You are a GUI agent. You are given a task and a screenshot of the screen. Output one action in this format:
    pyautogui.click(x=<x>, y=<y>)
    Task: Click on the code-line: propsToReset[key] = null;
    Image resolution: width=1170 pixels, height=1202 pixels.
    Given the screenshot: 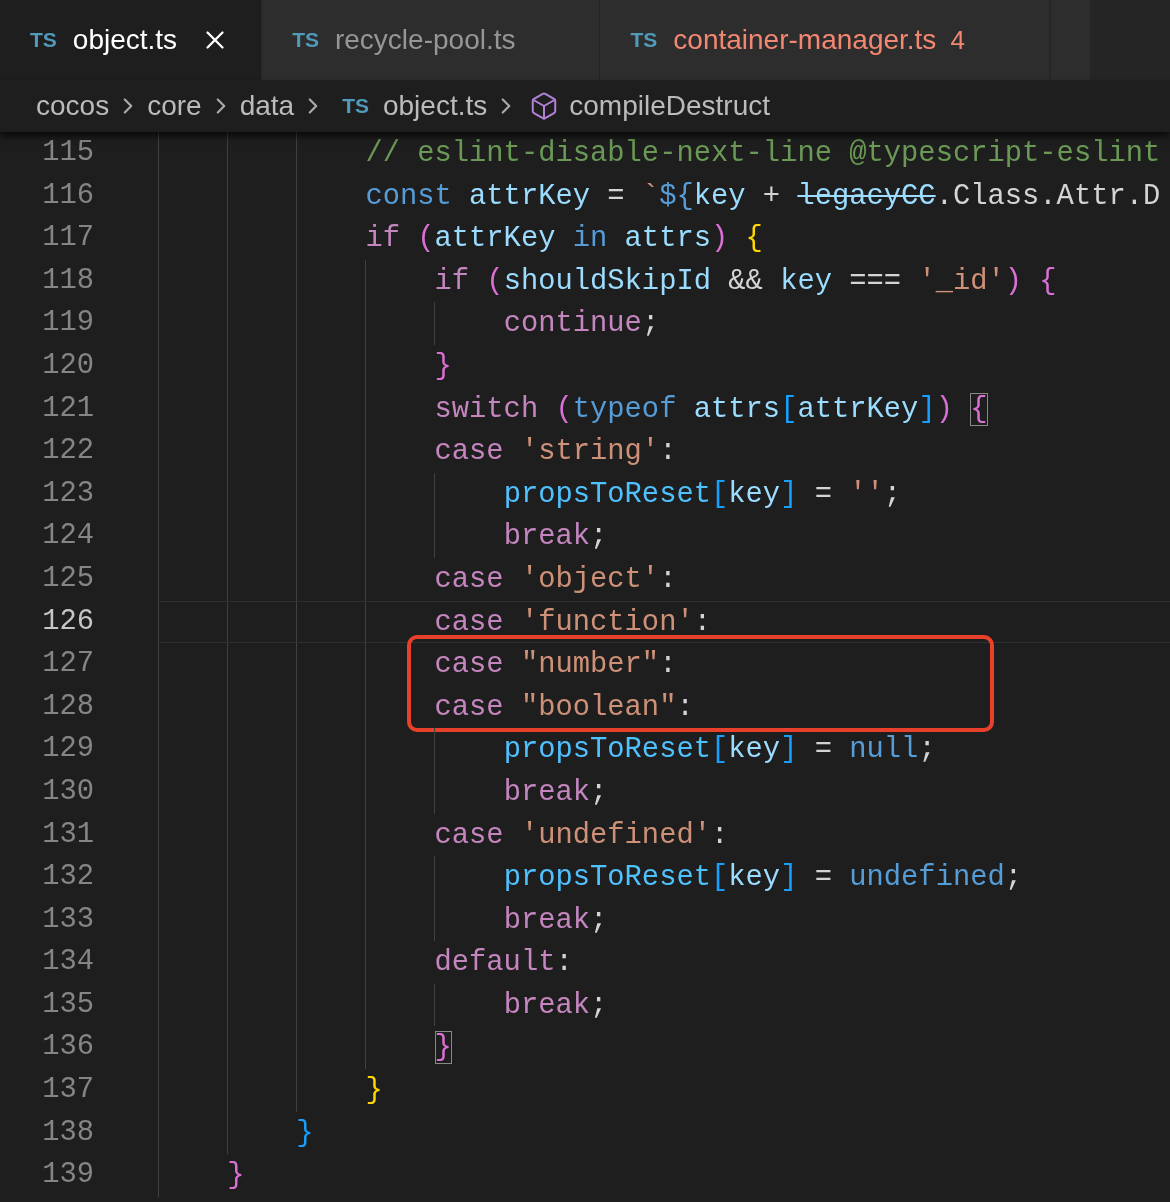 What is the action you would take?
    pyautogui.click(x=719, y=750)
    